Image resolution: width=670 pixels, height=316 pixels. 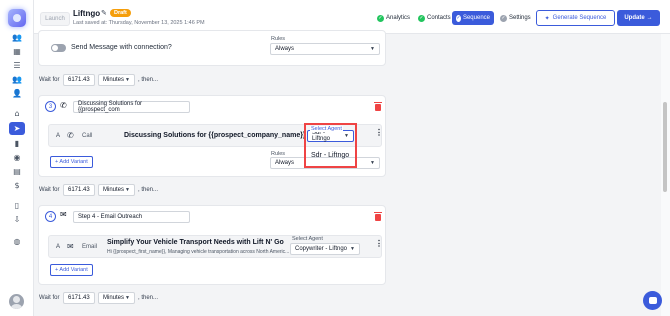 What do you see at coordinates (439, 18) in the screenshot?
I see `tab-label: Contacts` at bounding box center [439, 18].